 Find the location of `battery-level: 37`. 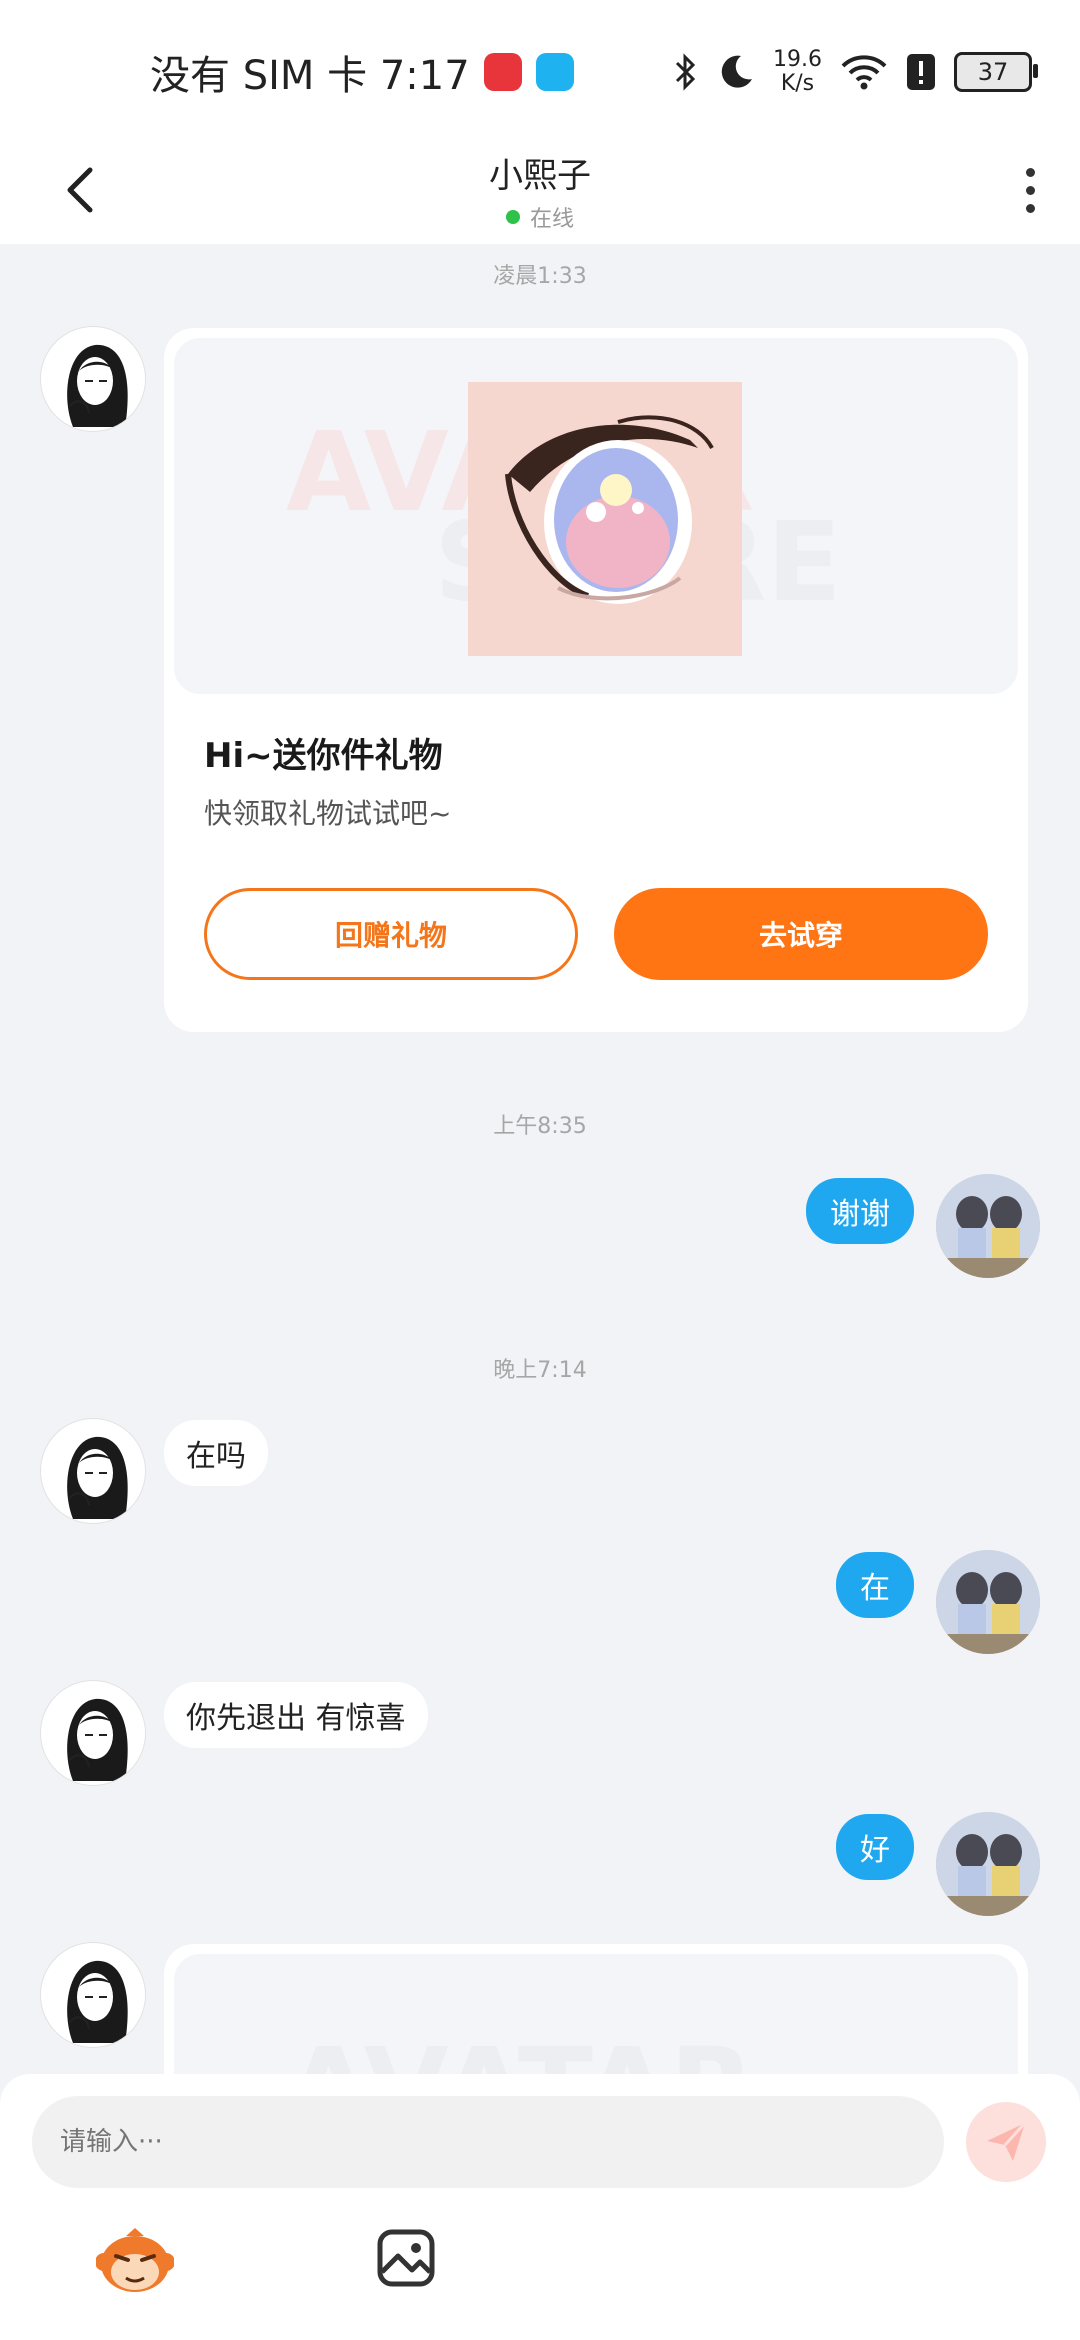

battery-level: 37 is located at coordinates (993, 72).